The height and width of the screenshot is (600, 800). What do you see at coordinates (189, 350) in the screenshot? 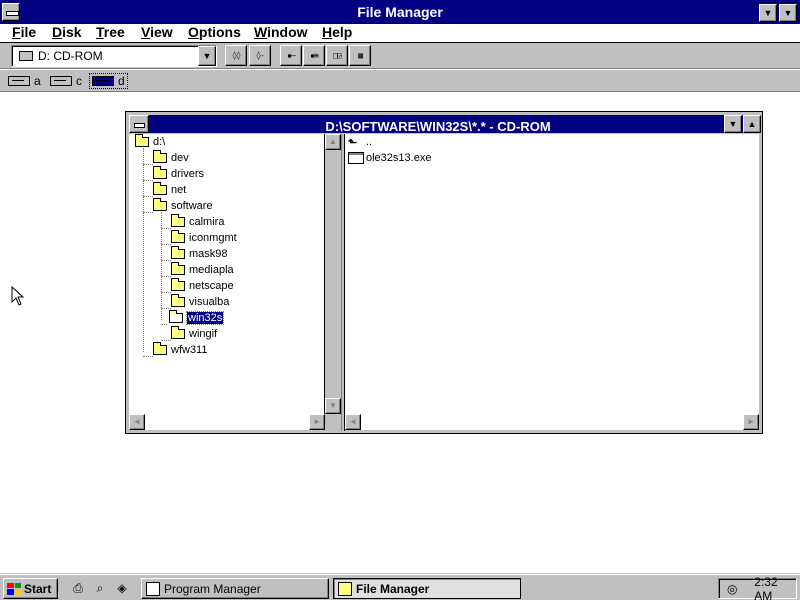
I see `tree-item-label: wfw311` at bounding box center [189, 350].